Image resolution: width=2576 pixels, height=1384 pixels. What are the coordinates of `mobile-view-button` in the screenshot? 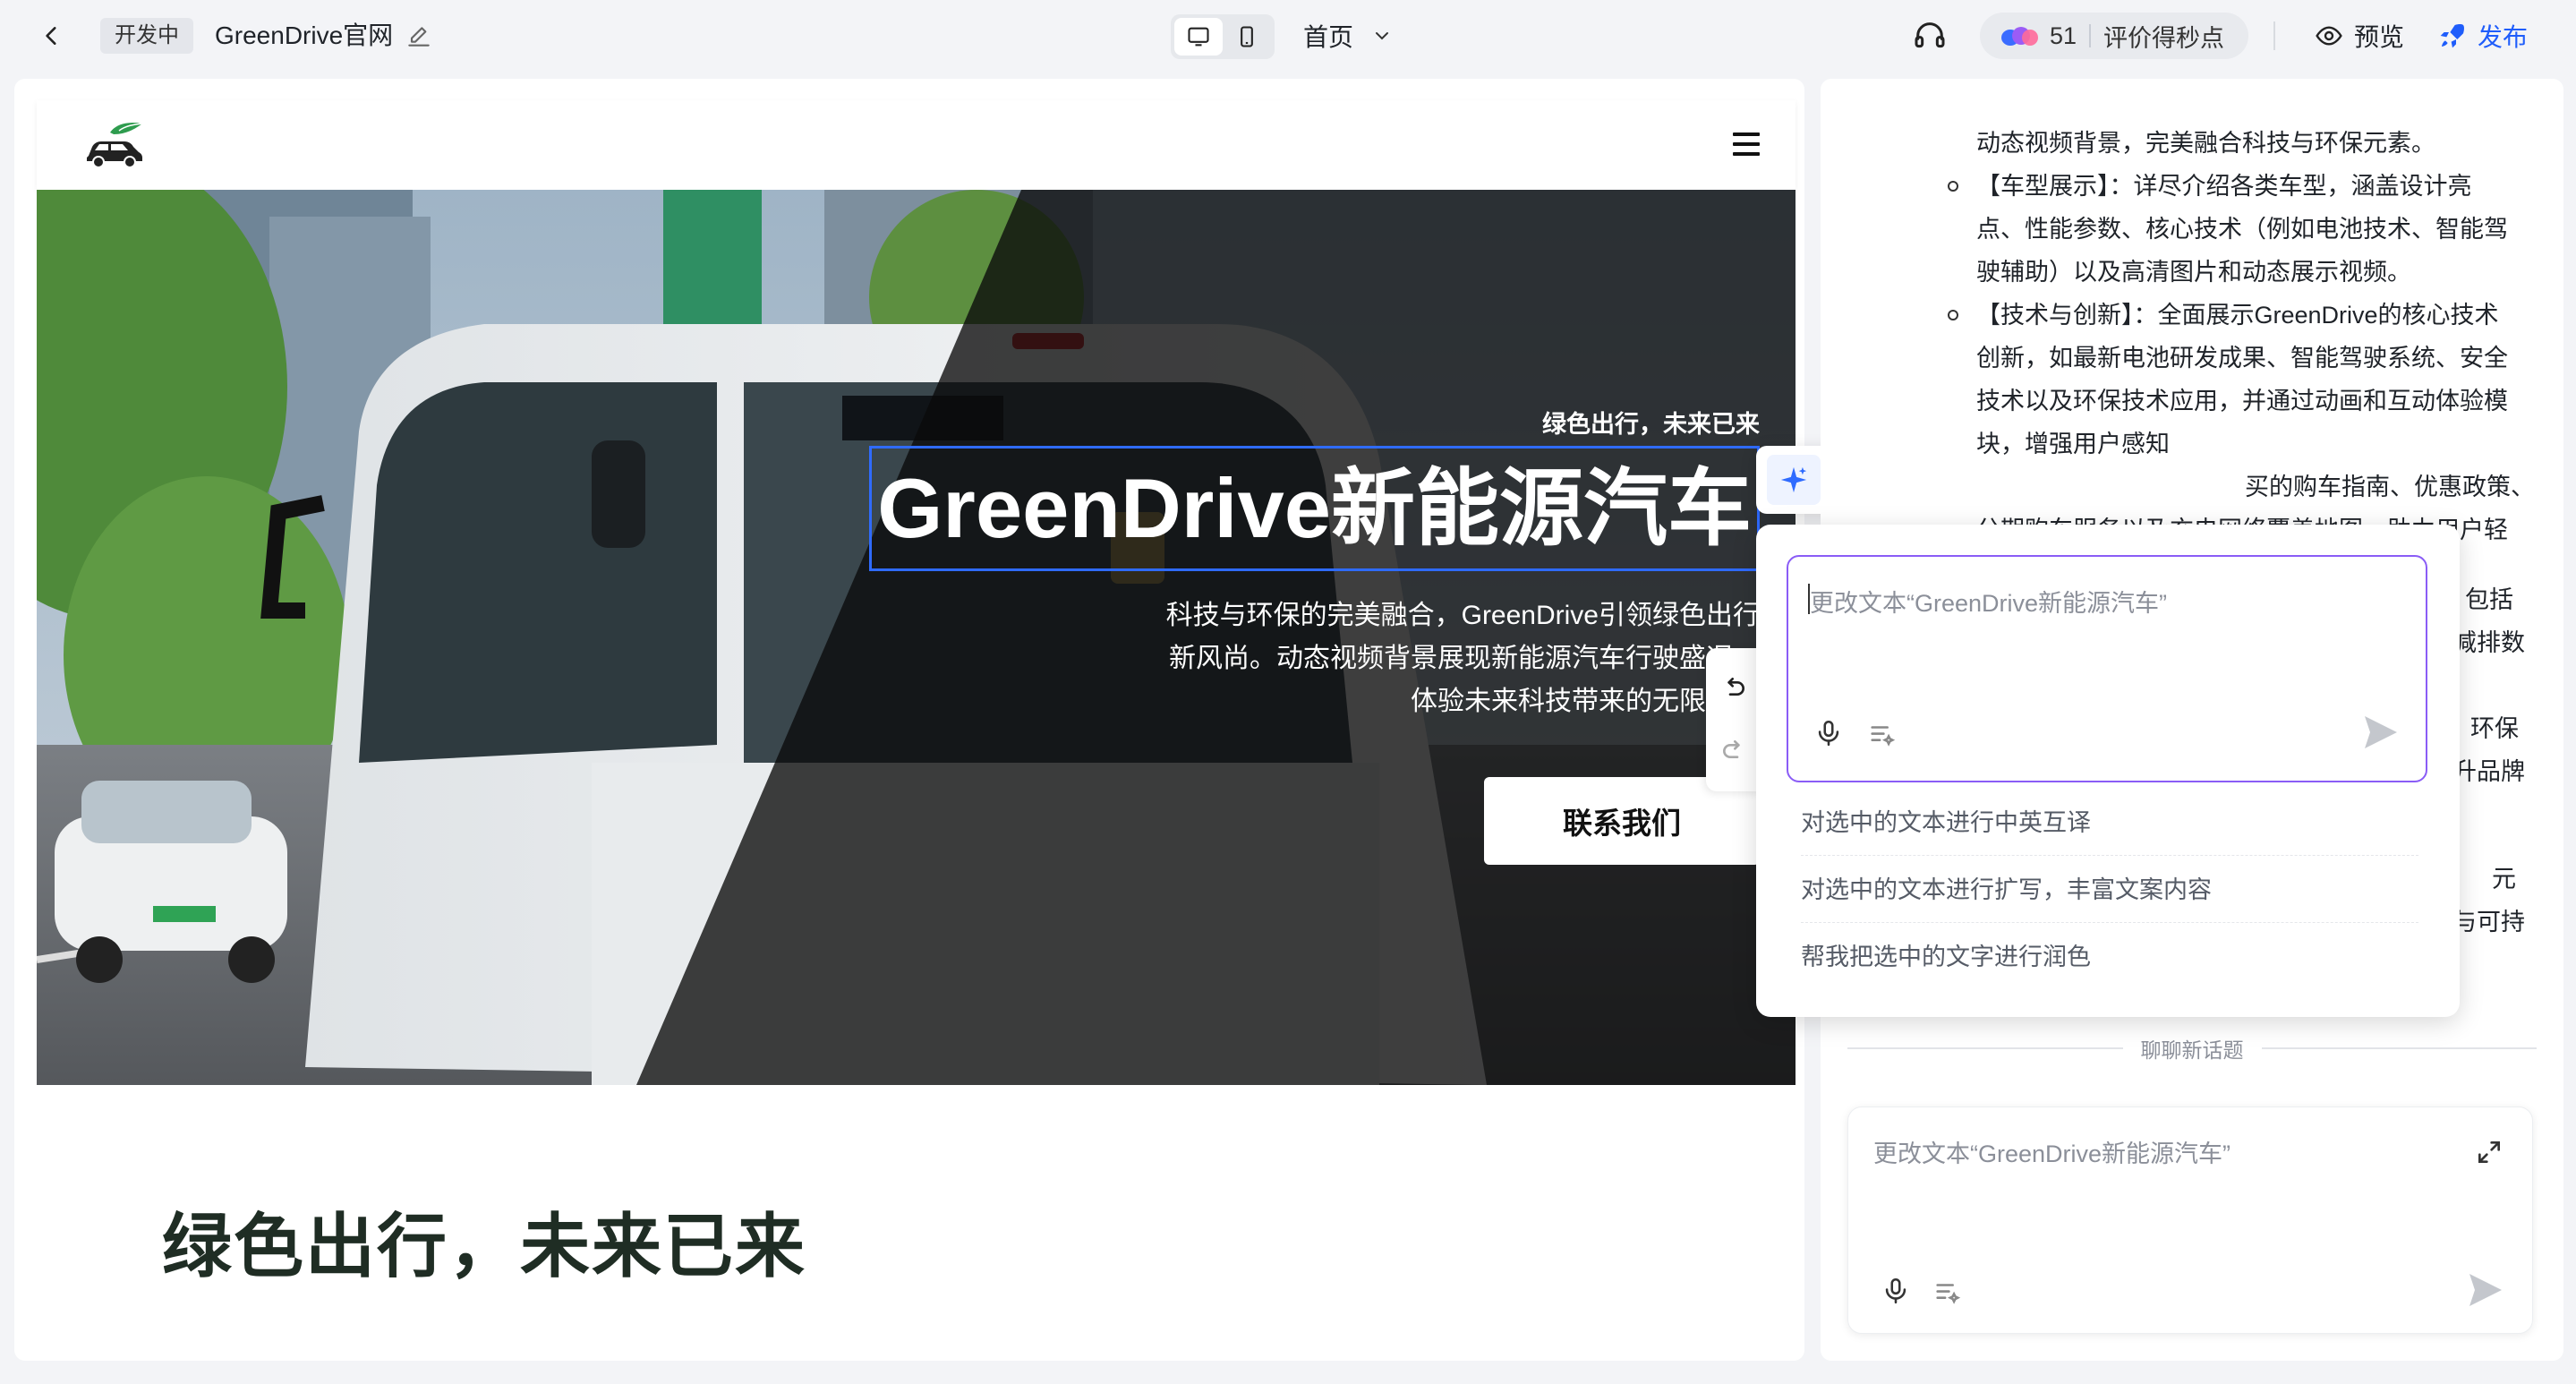 It's located at (1247, 37).